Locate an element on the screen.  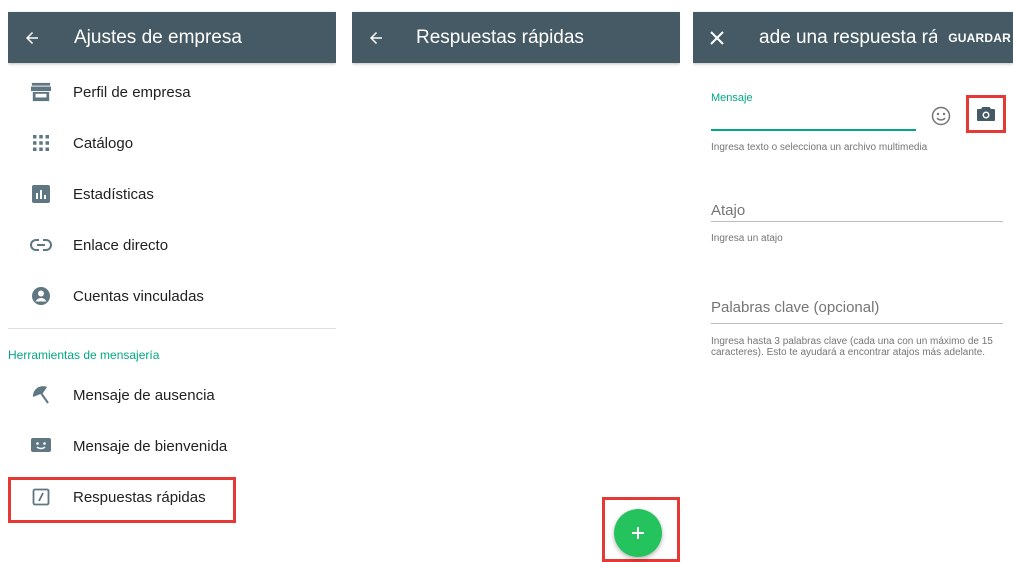
plus-icon is located at coordinates (638, 533).